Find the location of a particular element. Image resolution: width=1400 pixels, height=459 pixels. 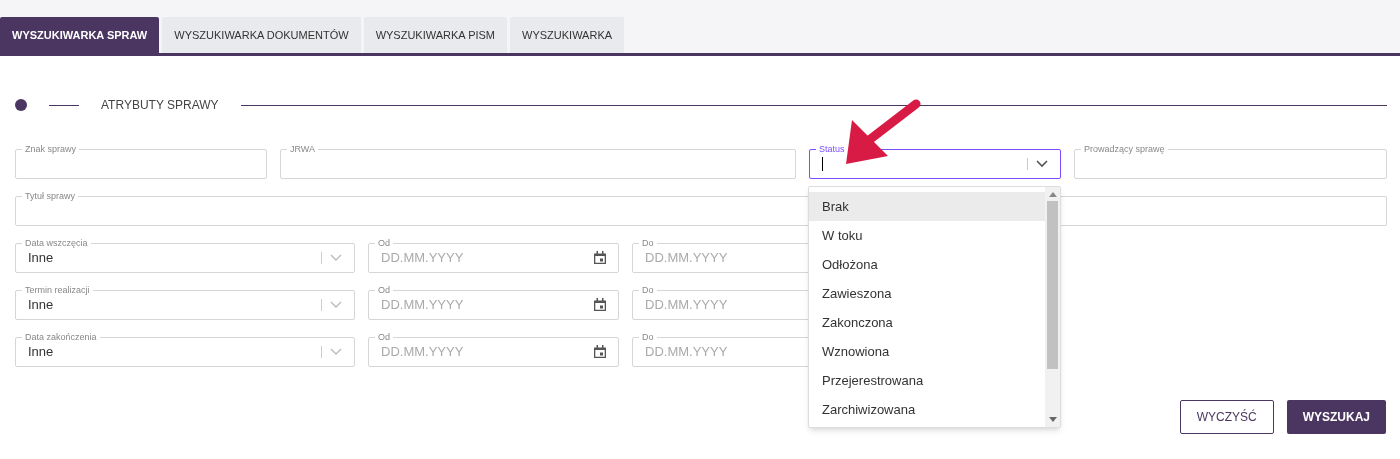

tab: WYSZUKIWARKA SPRAW is located at coordinates (80, 35).